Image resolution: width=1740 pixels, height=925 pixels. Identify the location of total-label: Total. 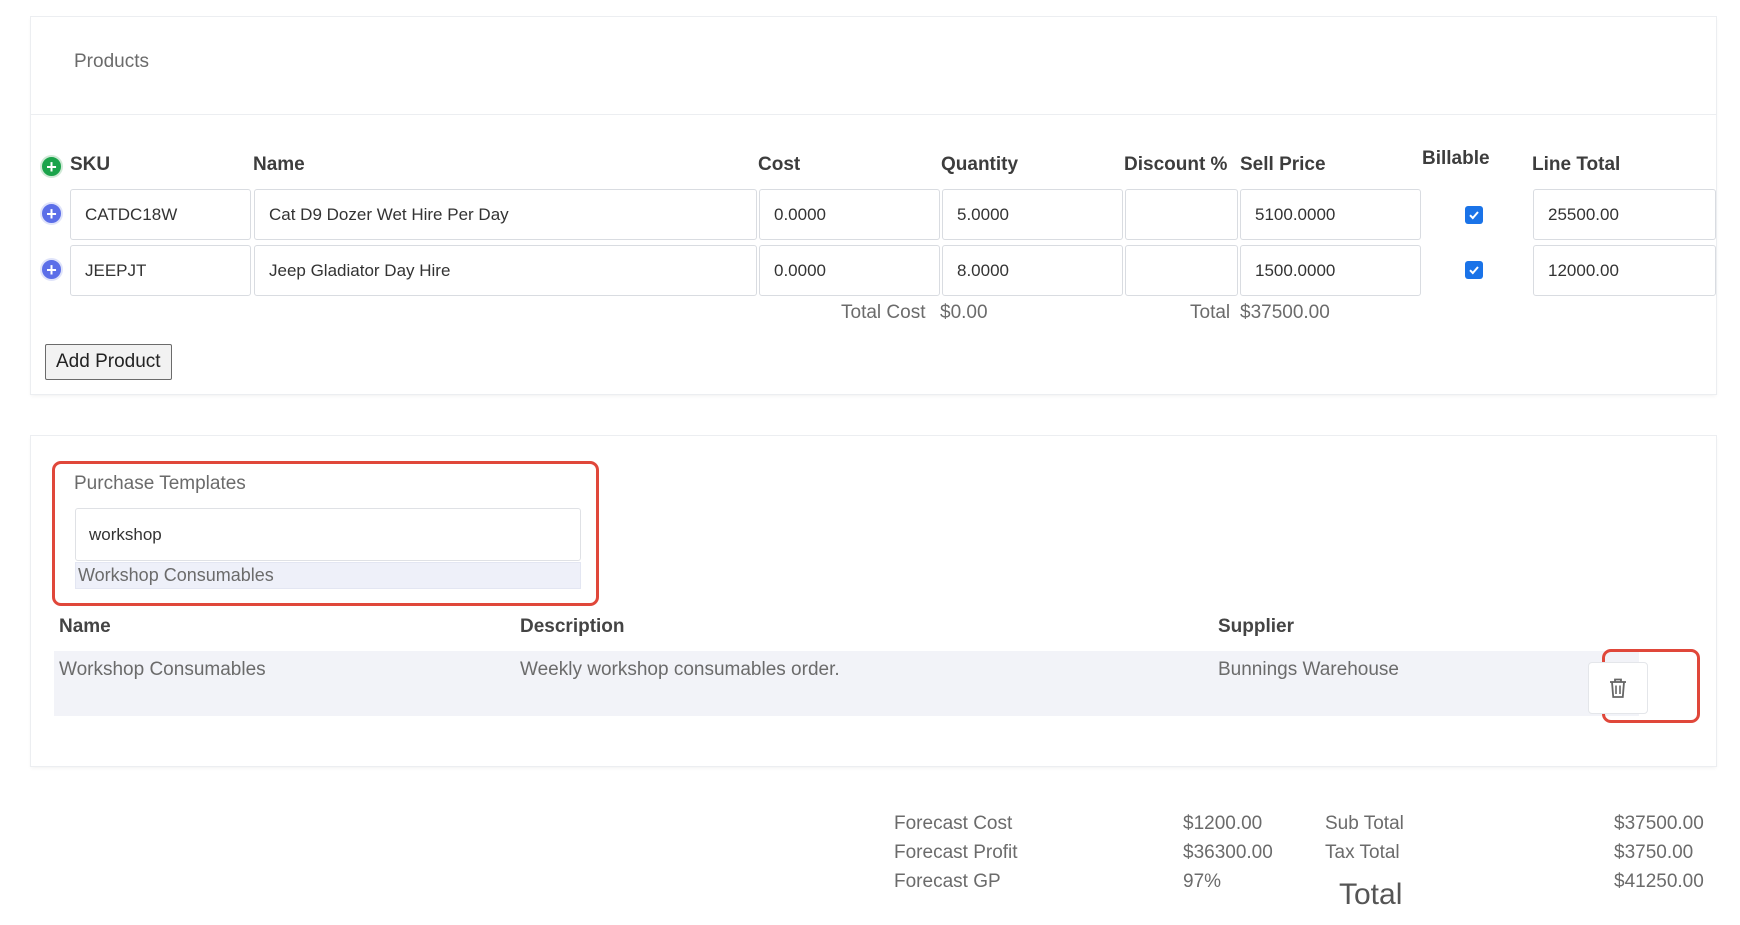
(1210, 312).